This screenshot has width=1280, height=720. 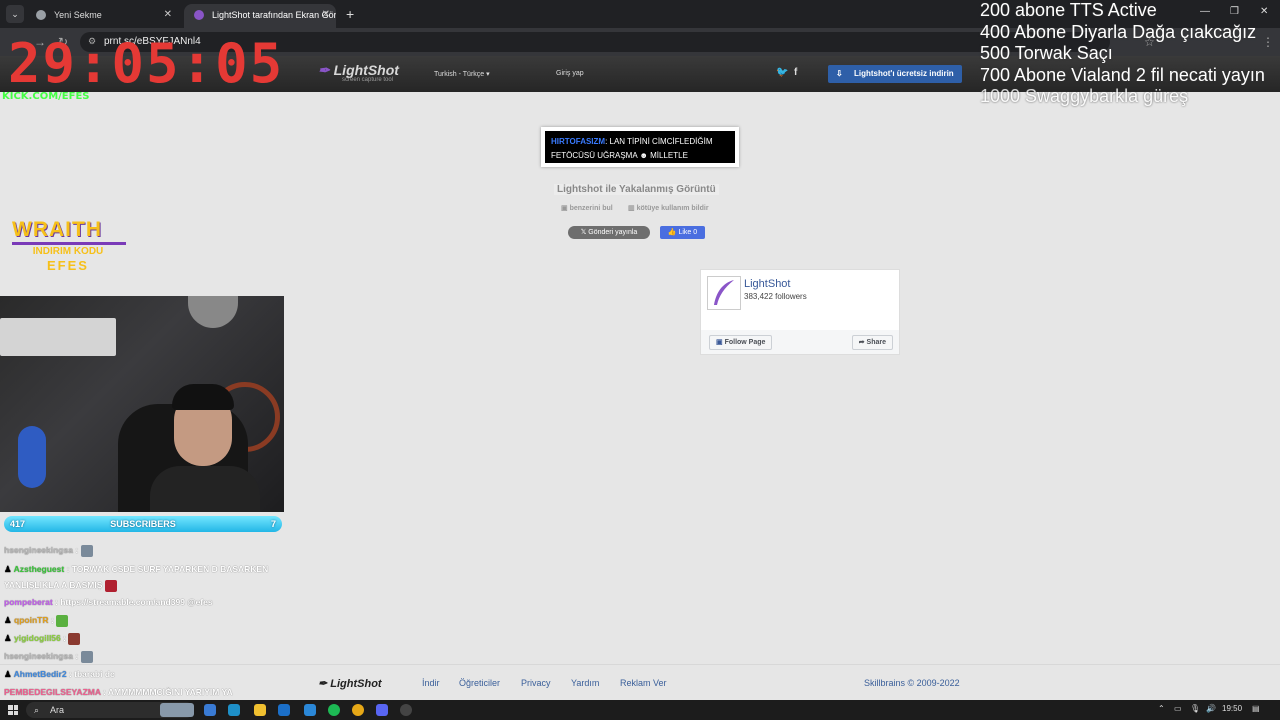 I want to click on discord-icon, so click(x=382, y=710).